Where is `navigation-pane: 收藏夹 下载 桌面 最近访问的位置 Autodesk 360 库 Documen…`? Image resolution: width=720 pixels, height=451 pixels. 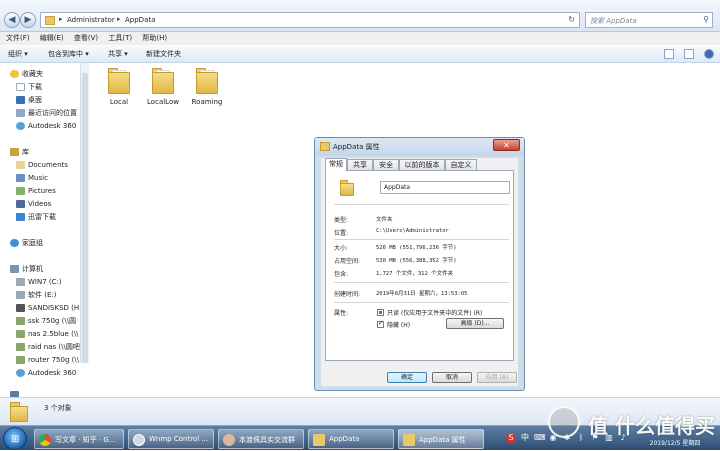
navigation-pane: 收藏夹 下载 桌面 最近访问的位置 Autodesk 360 库 Documen… is located at coordinates (40, 230).